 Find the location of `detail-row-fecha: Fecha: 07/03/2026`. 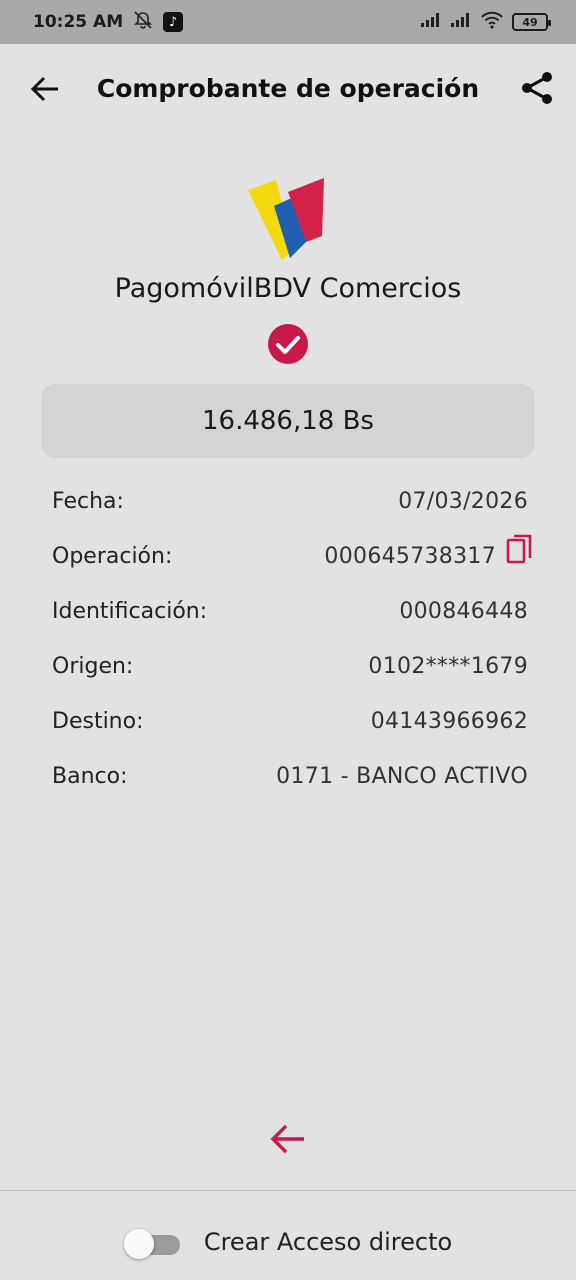

detail-row-fecha: Fecha: 07/03/2026 is located at coordinates (290, 501).